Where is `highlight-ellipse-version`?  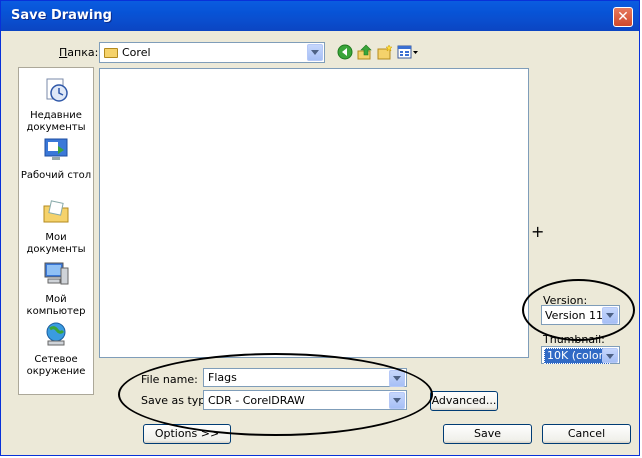
highlight-ellipse-version is located at coordinates (578, 310).